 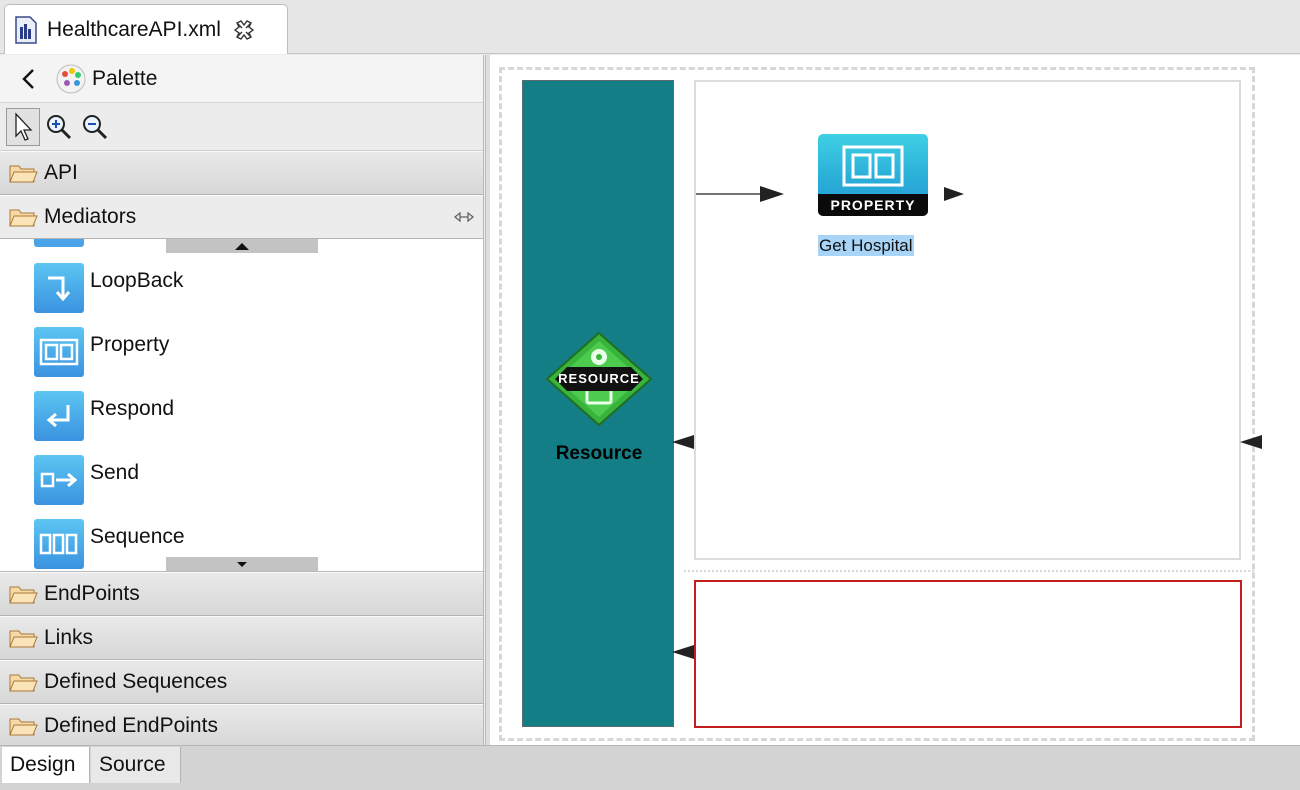 I want to click on zoom-out-tool, so click(x=95, y=127).